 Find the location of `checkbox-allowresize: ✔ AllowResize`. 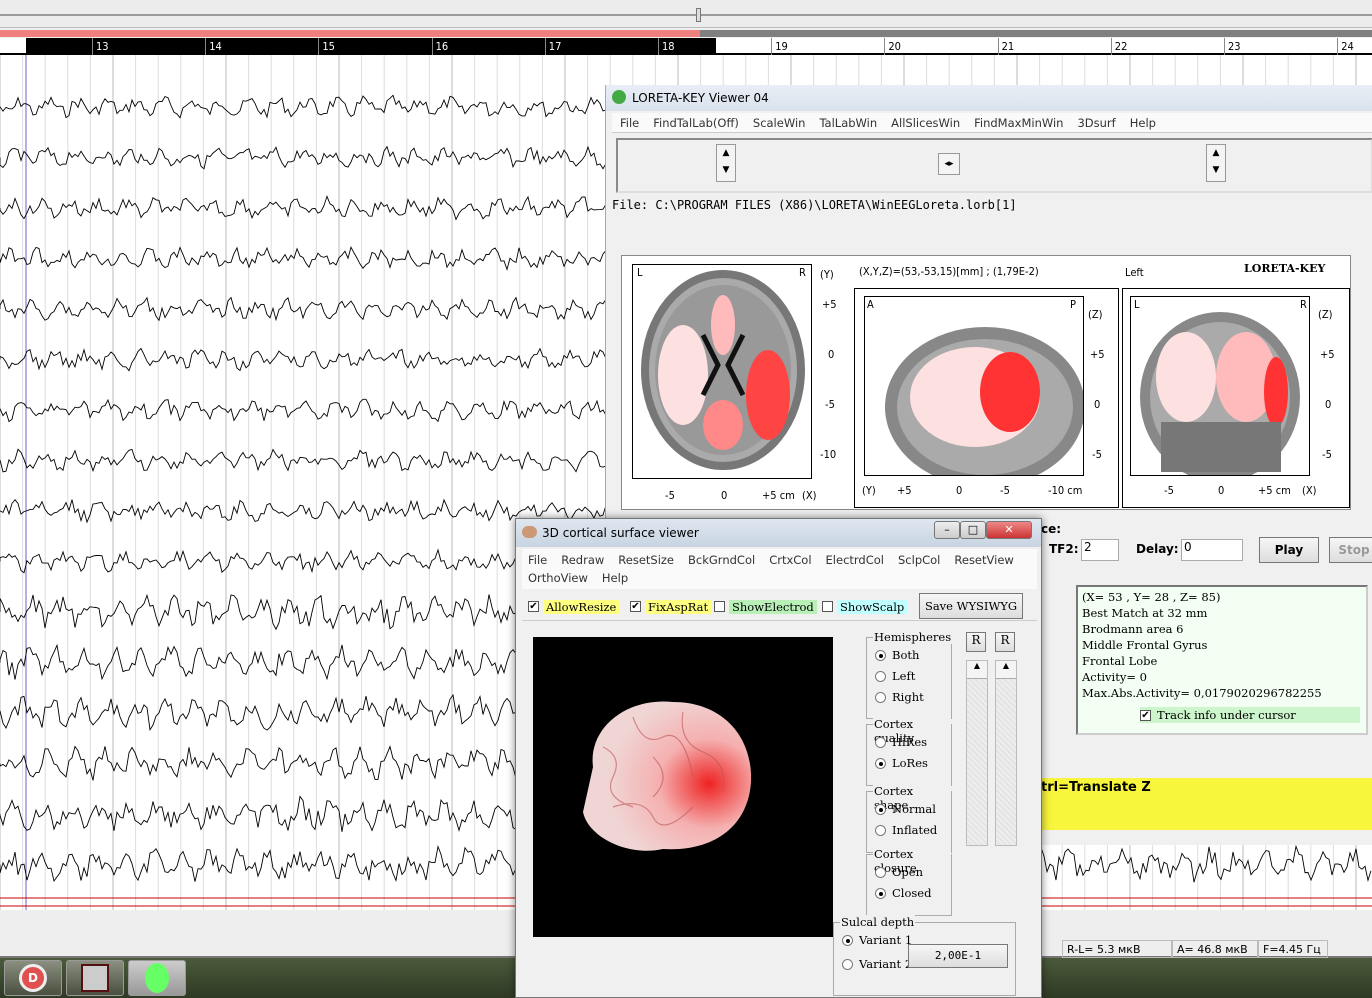

checkbox-allowresize: ✔ AllowResize is located at coordinates (575, 606).